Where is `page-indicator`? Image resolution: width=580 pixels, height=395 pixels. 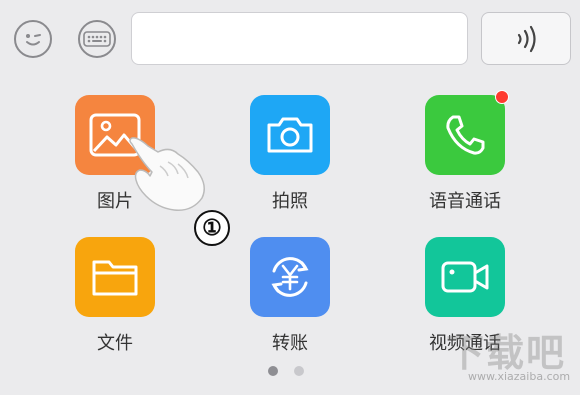 page-indicator is located at coordinates (299, 371).